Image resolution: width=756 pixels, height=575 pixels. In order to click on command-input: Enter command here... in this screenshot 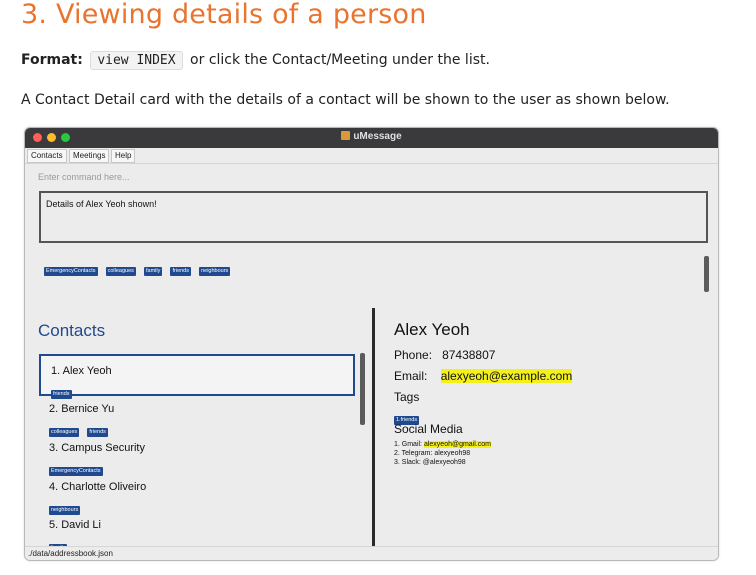, I will do `click(372, 177)`.